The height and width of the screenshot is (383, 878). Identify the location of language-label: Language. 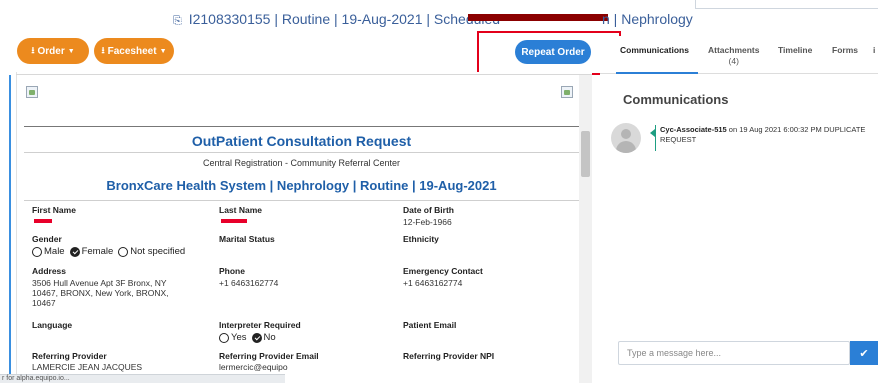
(52, 325).